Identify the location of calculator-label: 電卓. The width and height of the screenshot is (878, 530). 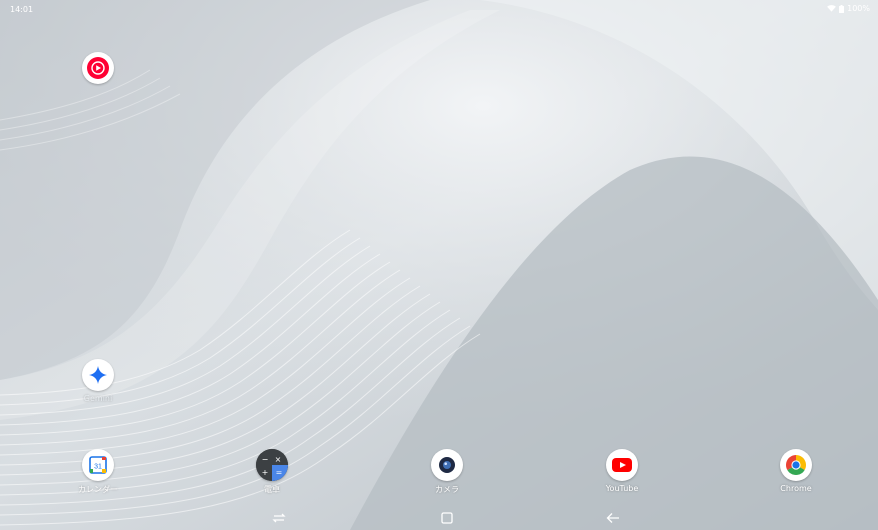
(272, 489).